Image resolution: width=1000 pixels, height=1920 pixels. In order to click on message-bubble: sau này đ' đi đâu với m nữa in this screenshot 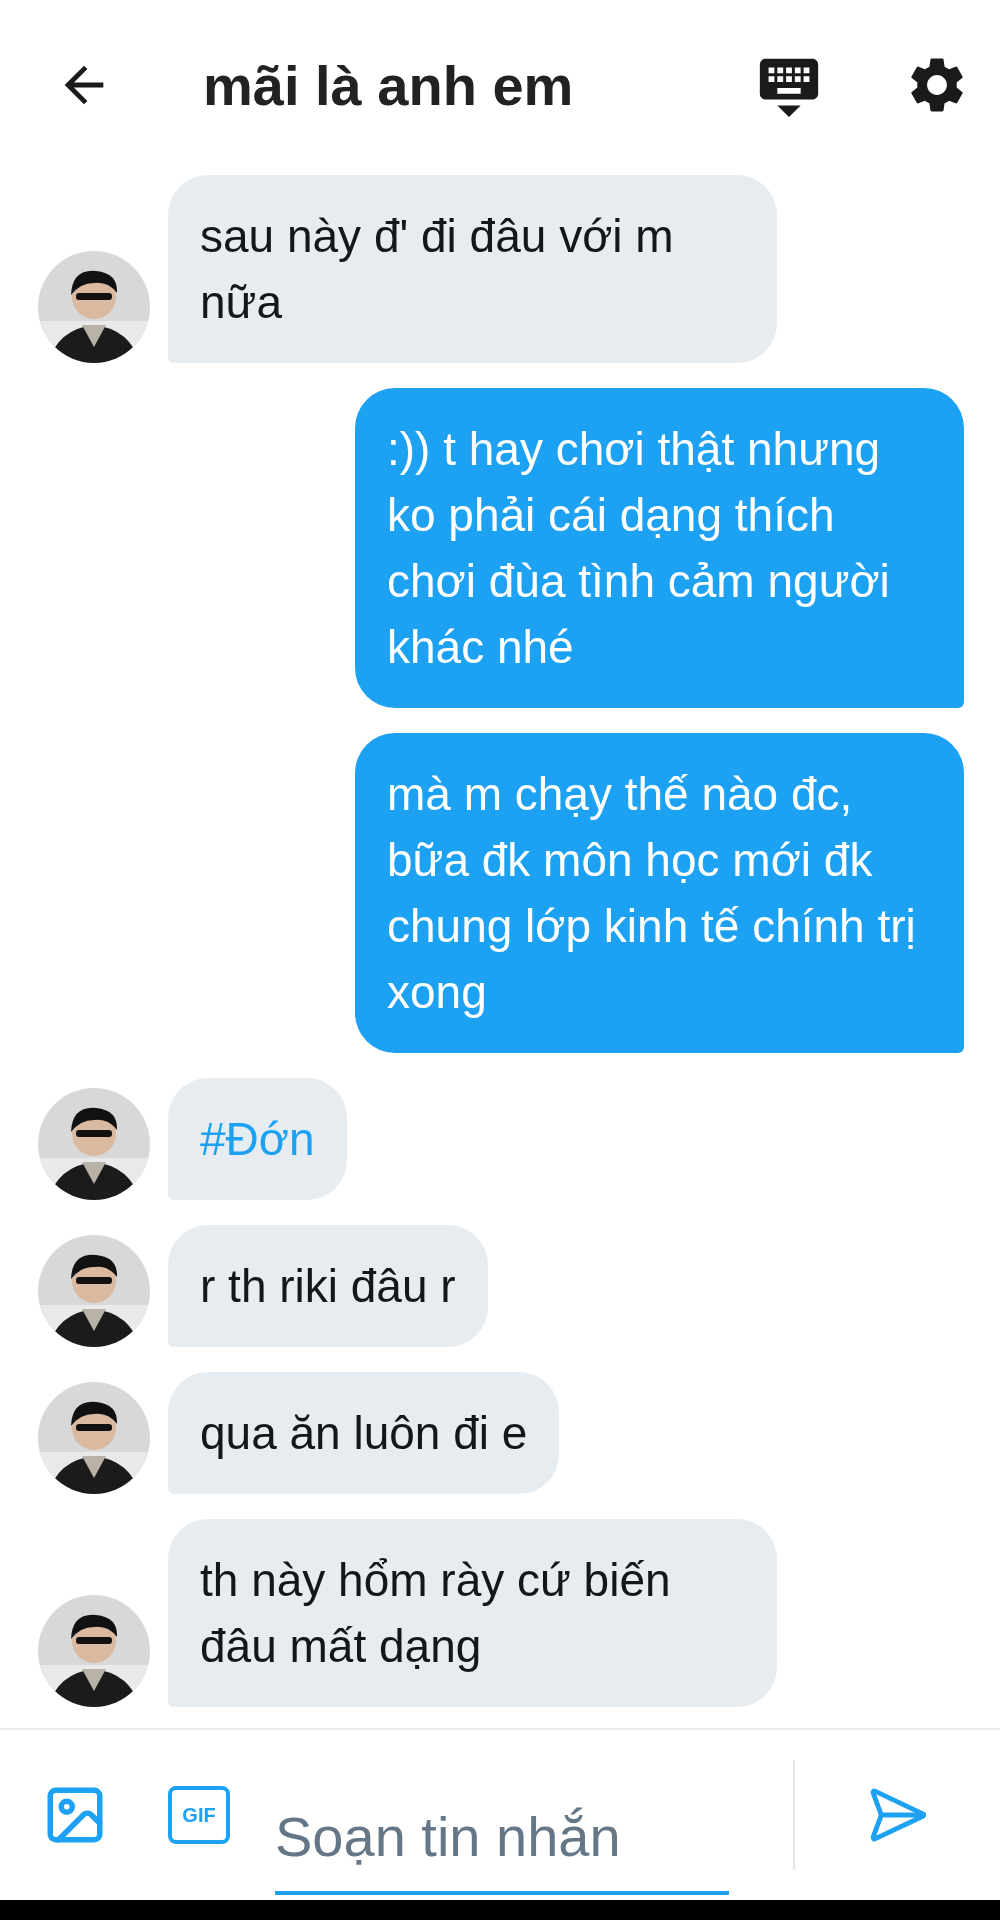, I will do `click(472, 269)`.